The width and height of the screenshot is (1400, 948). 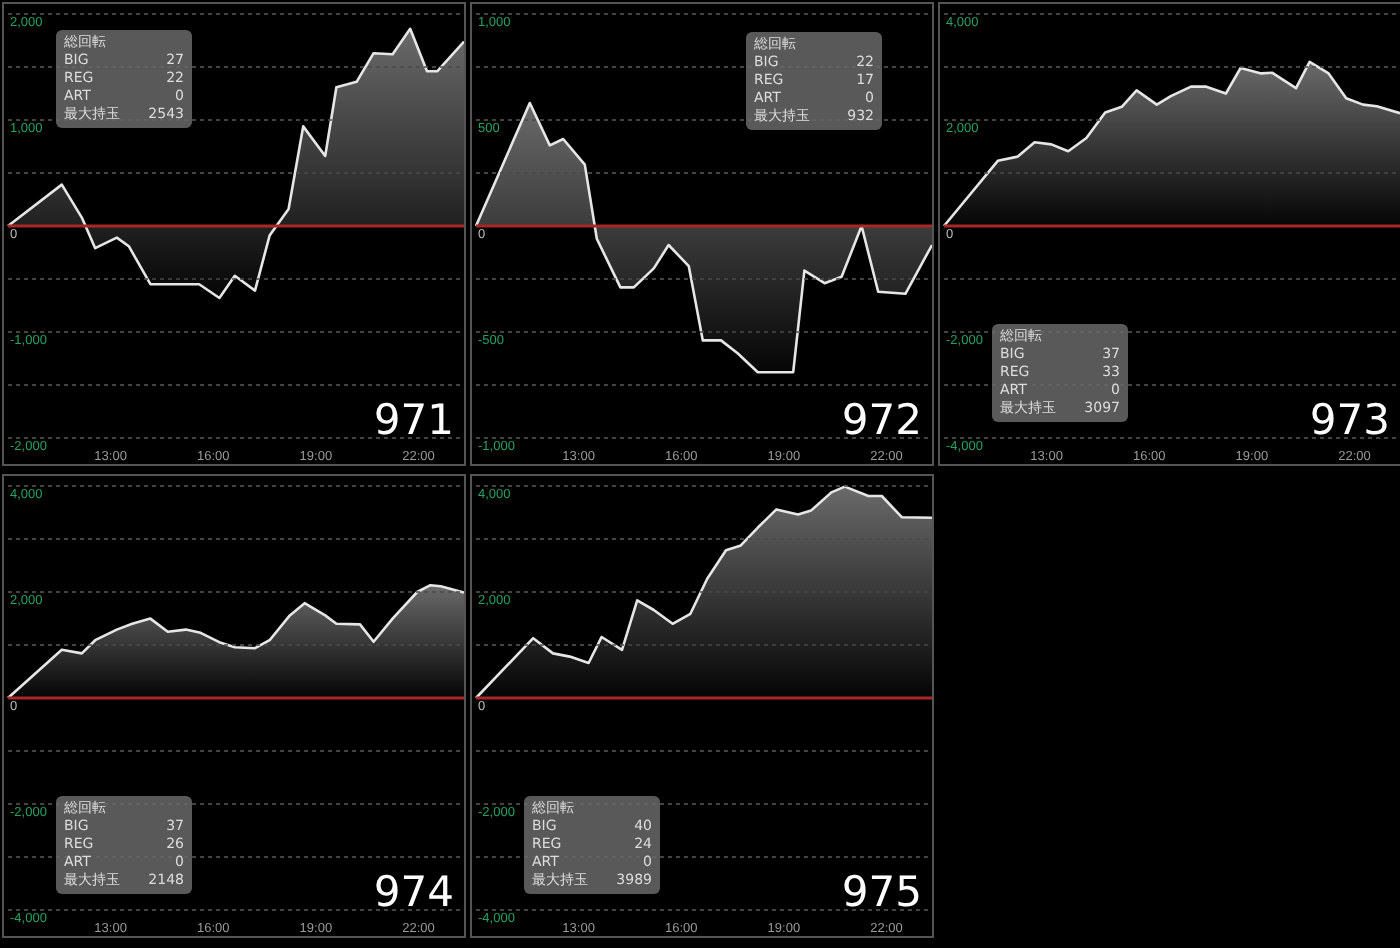 What do you see at coordinates (1349, 420) in the screenshot?
I see `machine-number: 973` at bounding box center [1349, 420].